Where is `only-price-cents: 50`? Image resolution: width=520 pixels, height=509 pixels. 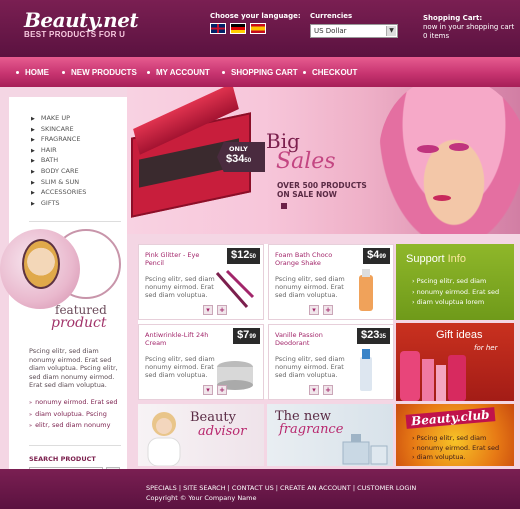 only-price-cents: 50 is located at coordinates (248, 161).